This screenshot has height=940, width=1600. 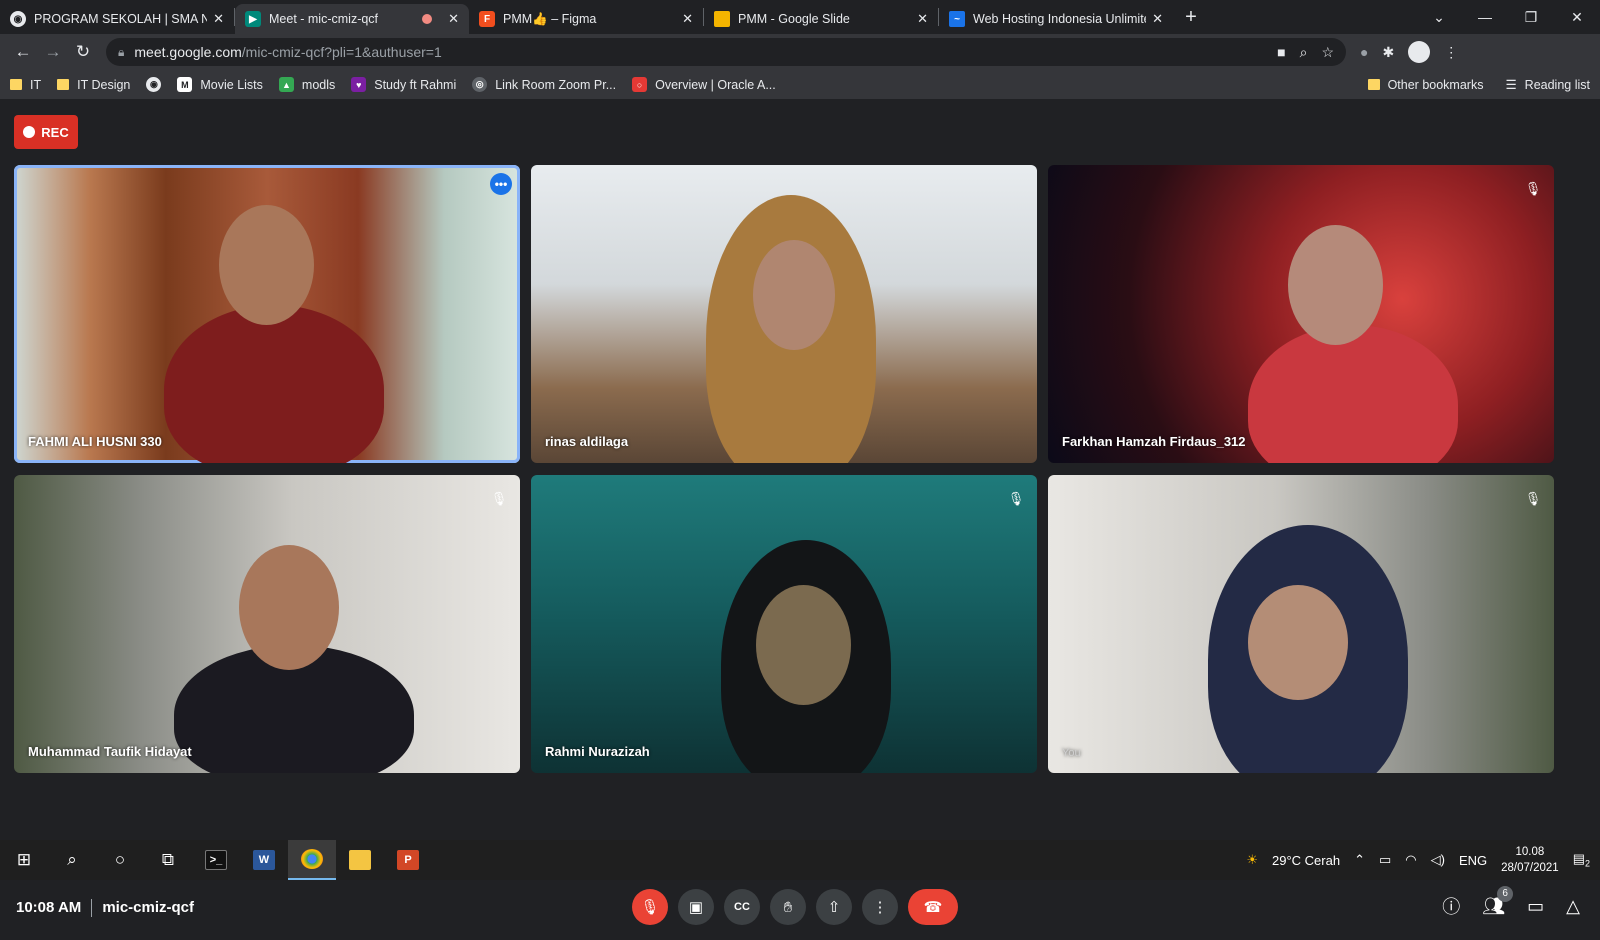 I want to click on volume-icon: ◁), so click(x=1438, y=860).